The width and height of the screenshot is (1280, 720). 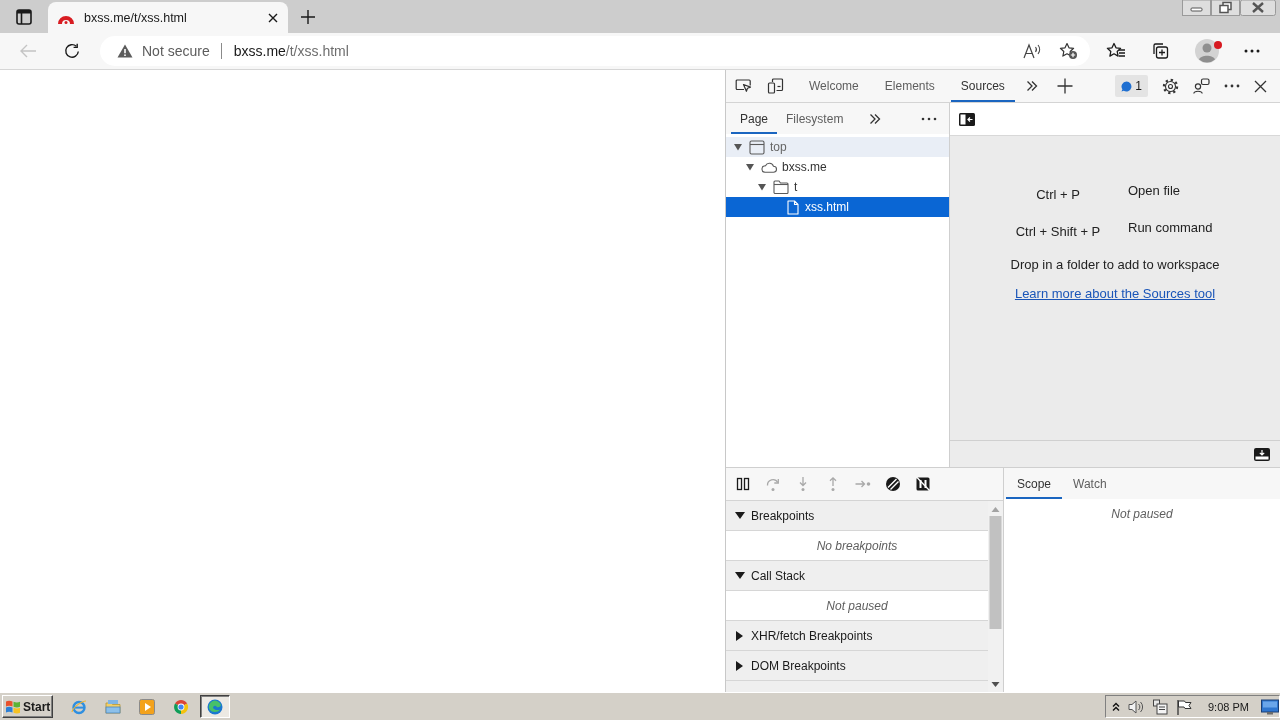 What do you see at coordinates (775, 86) in the screenshot?
I see `phone-tablet-icon` at bounding box center [775, 86].